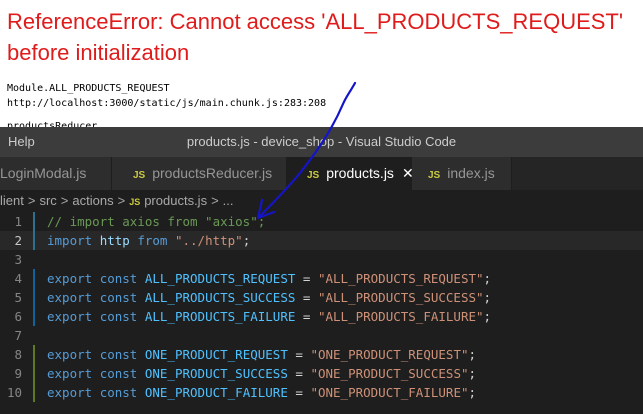 The height and width of the screenshot is (414, 643). What do you see at coordinates (88, 88) in the screenshot?
I see `error-stack-line: Module.ALL_PRODUCTS_REQUEST` at bounding box center [88, 88].